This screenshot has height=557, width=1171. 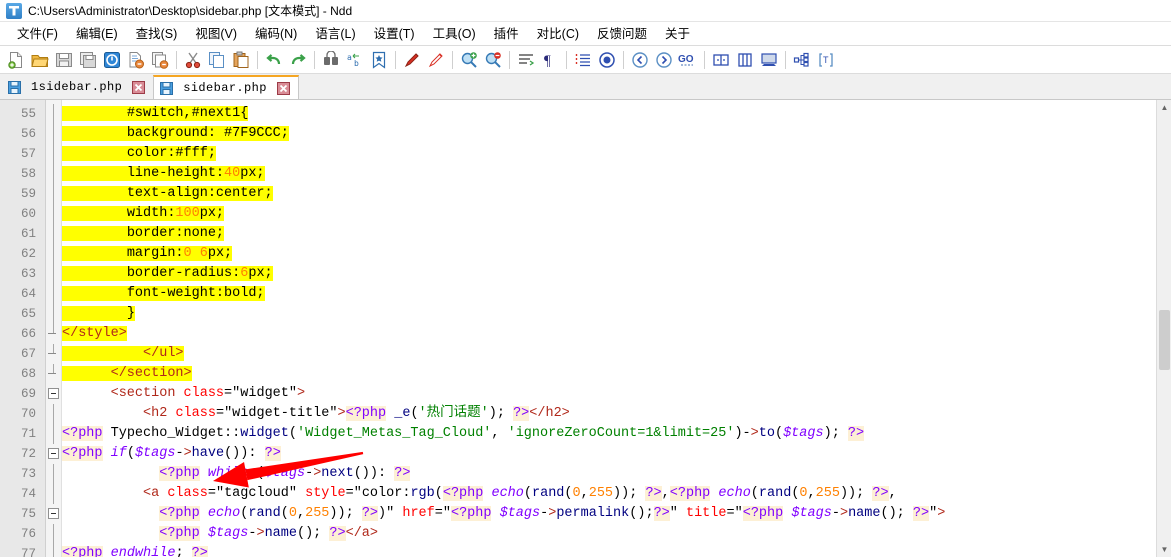 I want to click on menu-item-language: 语言(L), so click(x=335, y=34).